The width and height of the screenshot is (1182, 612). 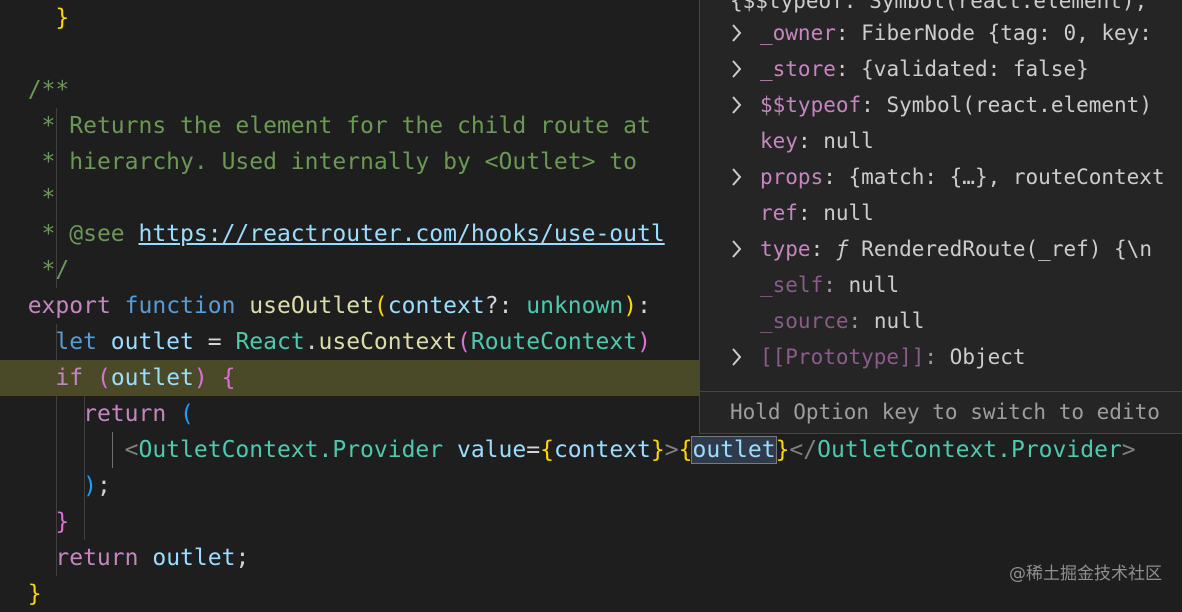 I want to click on property-key: _store, so click(x=798, y=69).